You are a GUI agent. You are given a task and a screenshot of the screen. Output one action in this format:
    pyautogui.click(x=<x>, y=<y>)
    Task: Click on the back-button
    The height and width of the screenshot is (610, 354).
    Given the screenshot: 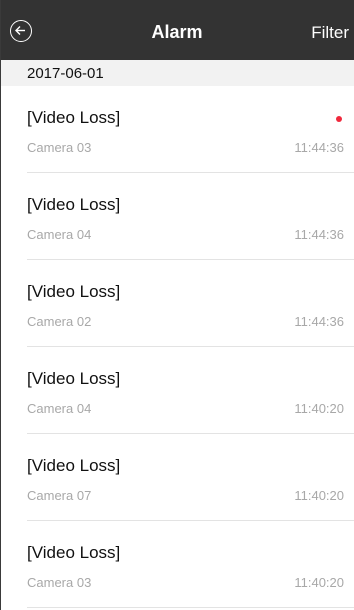 What is the action you would take?
    pyautogui.click(x=21, y=31)
    